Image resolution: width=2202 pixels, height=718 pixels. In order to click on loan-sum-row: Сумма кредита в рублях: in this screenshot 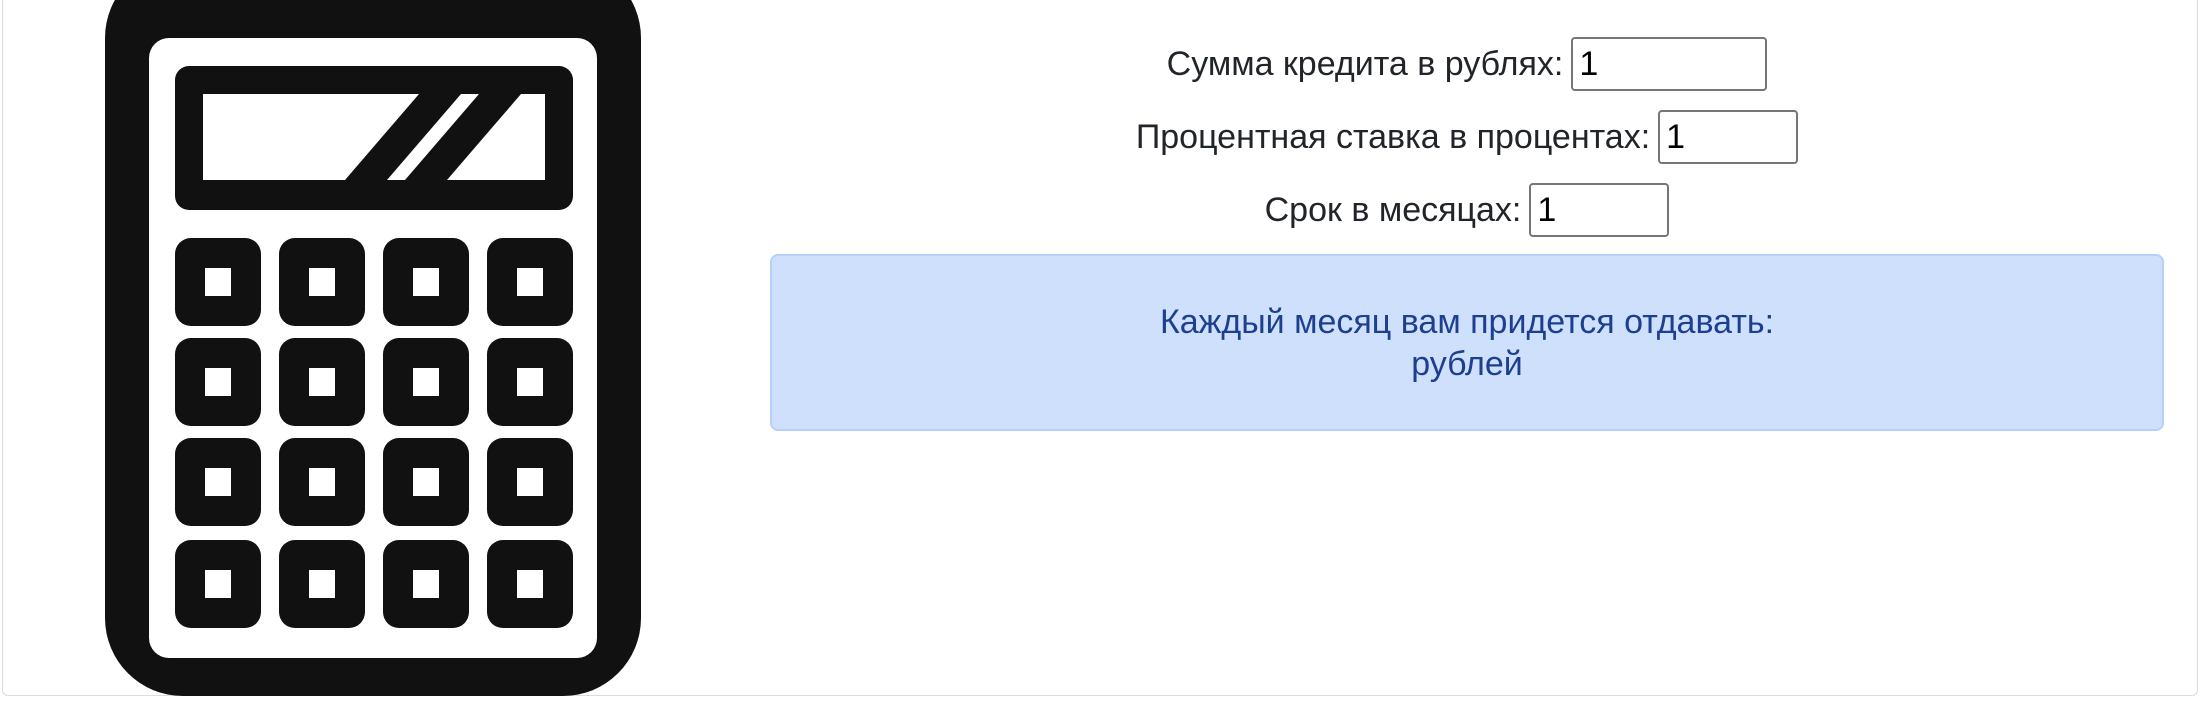, I will do `click(1467, 64)`.